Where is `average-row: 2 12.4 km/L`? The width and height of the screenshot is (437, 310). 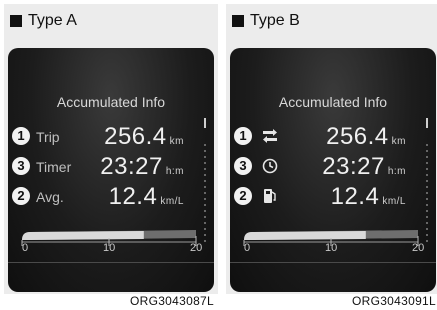
average-row: 2 12.4 km/L is located at coordinates (333, 196).